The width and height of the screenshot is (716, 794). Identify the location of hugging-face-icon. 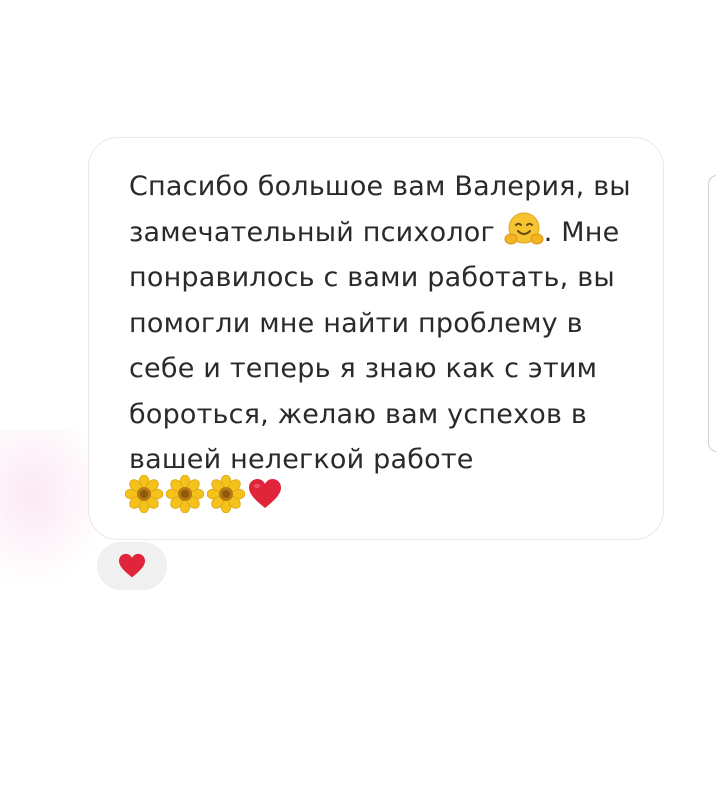
(524, 229).